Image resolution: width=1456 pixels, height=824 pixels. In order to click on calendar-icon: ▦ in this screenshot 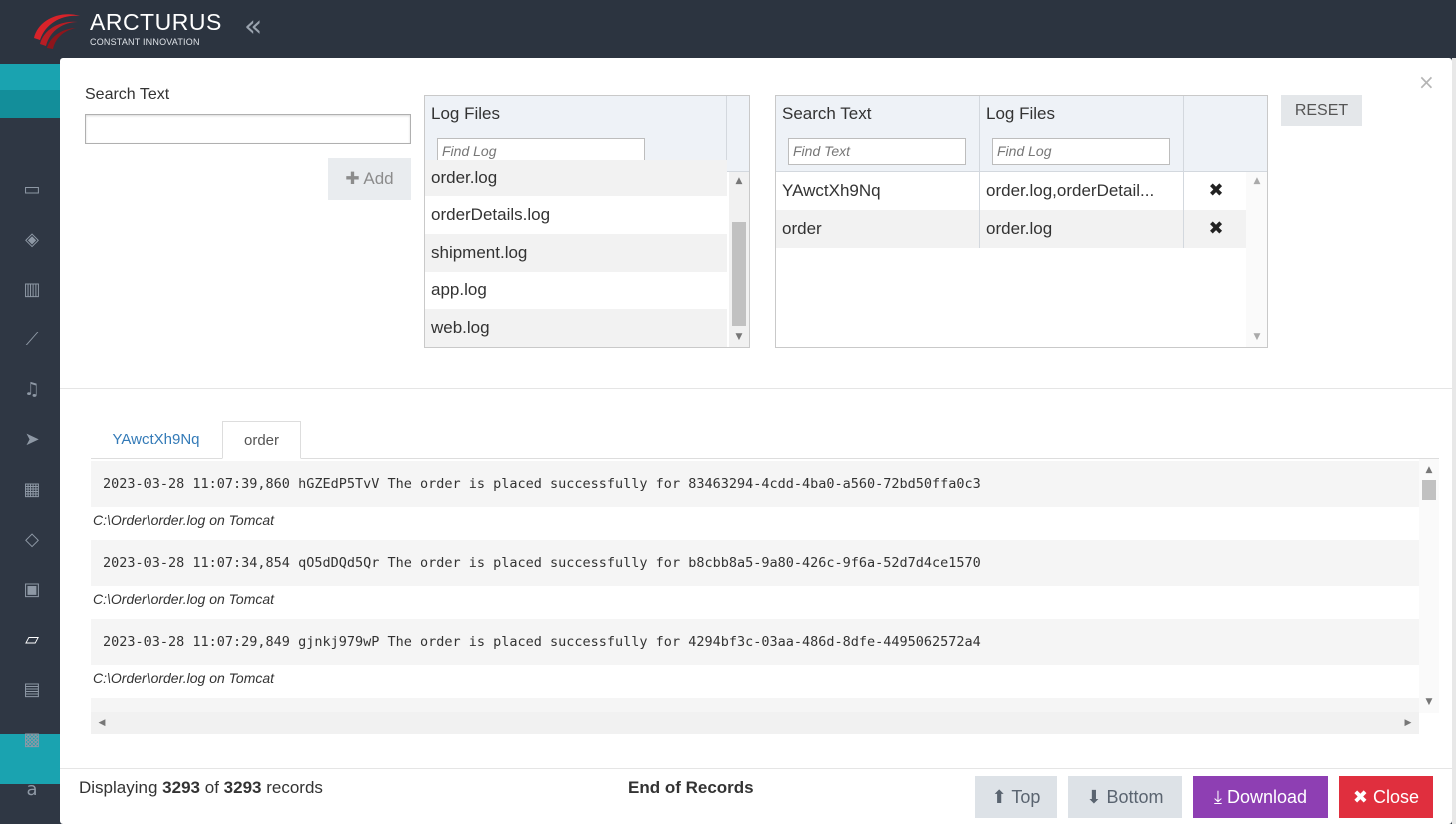, I will do `click(32, 490)`.